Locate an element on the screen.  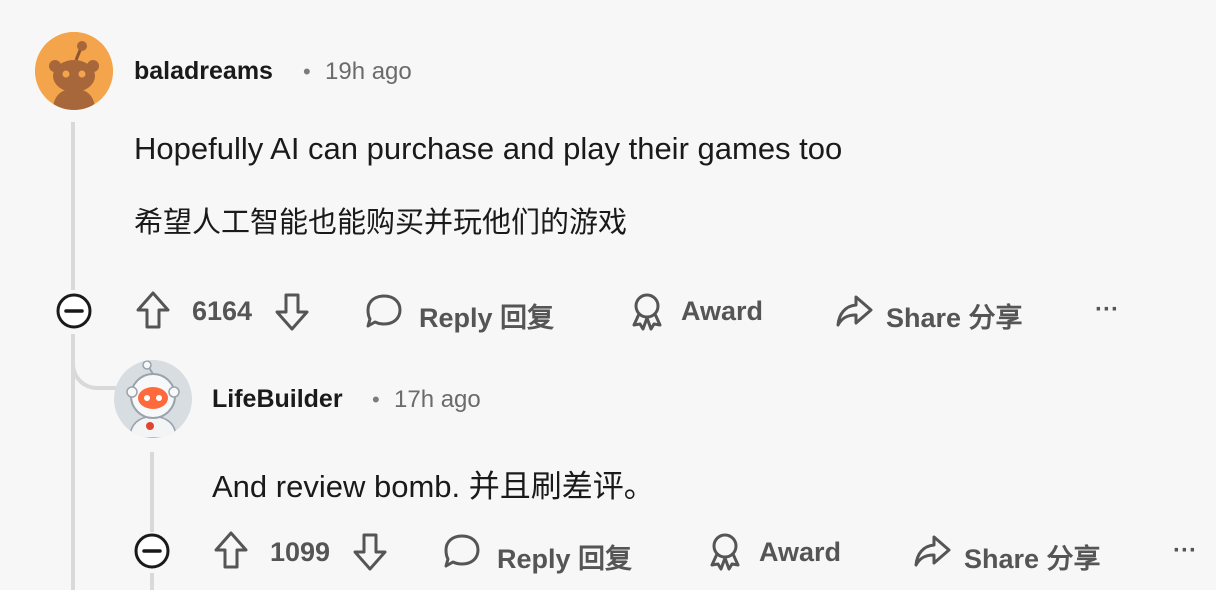
vote-count: 6164 is located at coordinates (222, 311).